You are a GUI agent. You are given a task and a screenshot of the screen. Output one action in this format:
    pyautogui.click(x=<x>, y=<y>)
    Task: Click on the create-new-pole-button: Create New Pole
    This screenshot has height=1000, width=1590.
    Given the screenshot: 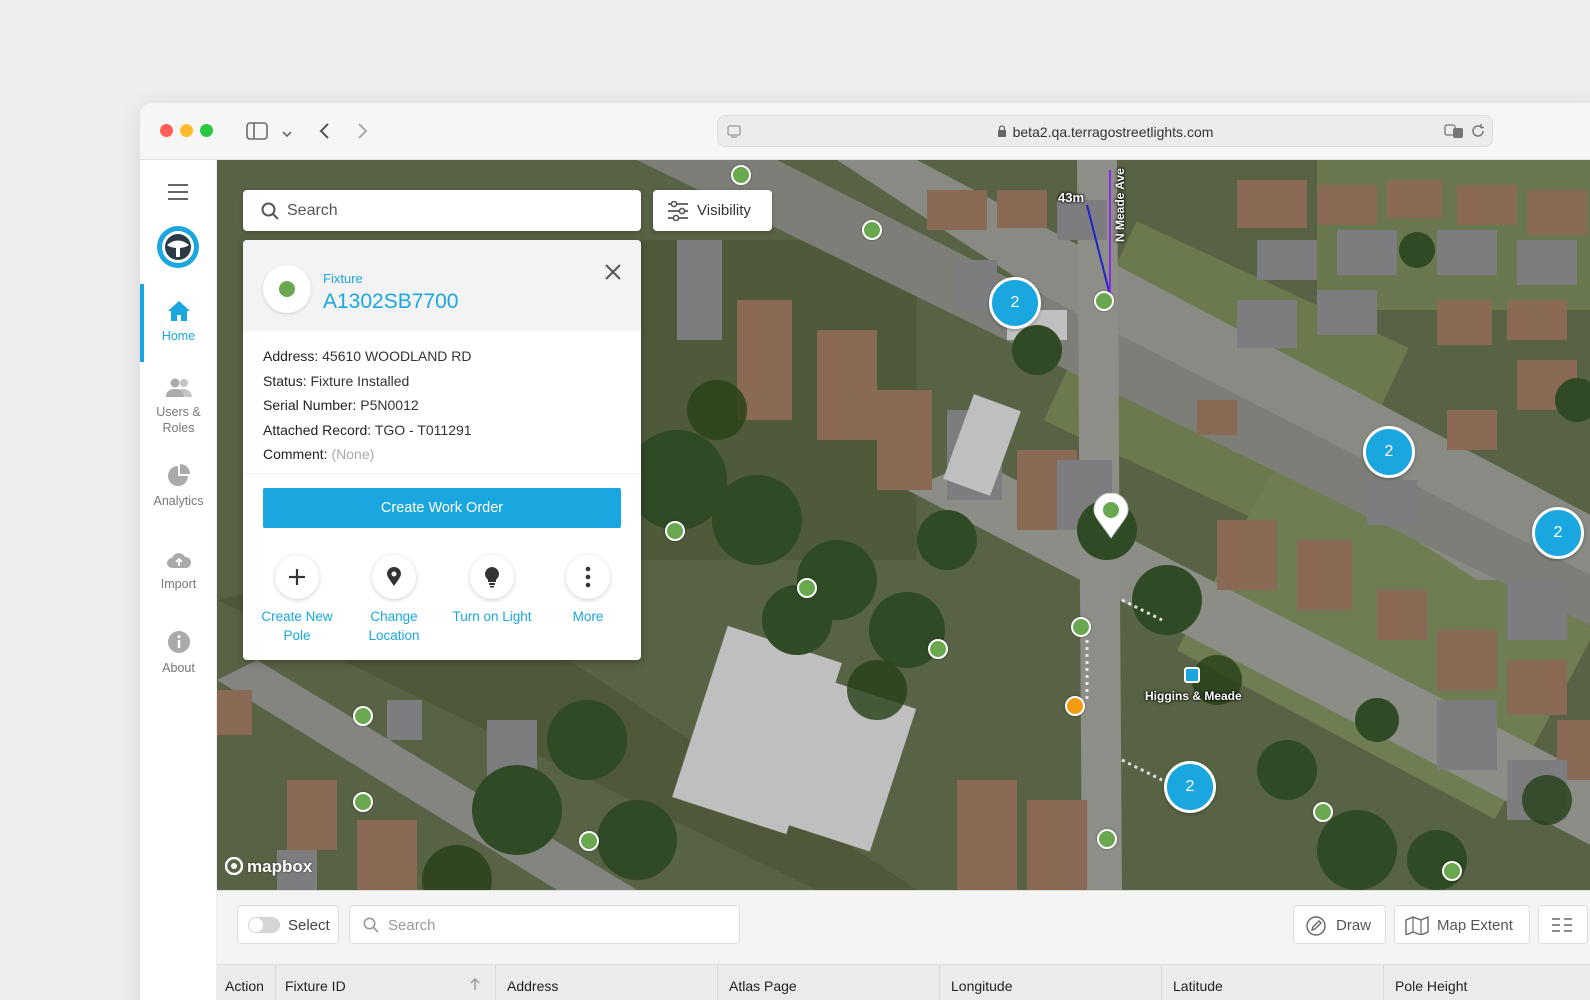 What is the action you would take?
    pyautogui.click(x=297, y=600)
    